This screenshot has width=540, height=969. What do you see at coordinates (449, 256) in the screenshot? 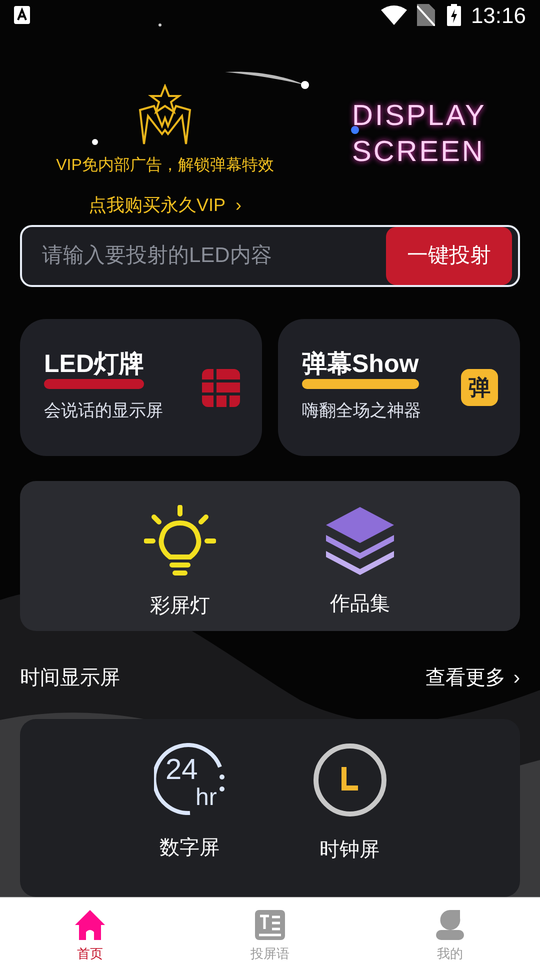
I see `cast-button: 一键投射` at bounding box center [449, 256].